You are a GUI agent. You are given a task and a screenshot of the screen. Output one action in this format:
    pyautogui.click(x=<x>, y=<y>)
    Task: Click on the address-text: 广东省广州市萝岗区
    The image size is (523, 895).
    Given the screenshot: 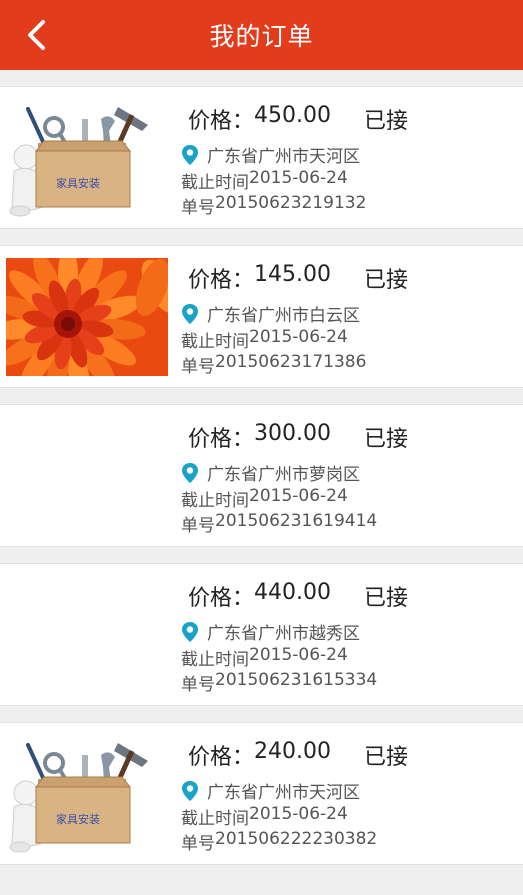 What is the action you would take?
    pyautogui.click(x=283, y=475)
    